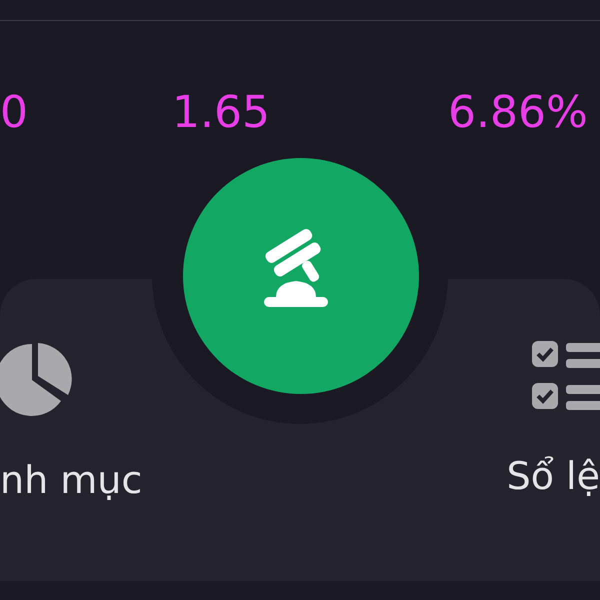 The image size is (600, 600). I want to click on checklist-icon, so click(566, 375).